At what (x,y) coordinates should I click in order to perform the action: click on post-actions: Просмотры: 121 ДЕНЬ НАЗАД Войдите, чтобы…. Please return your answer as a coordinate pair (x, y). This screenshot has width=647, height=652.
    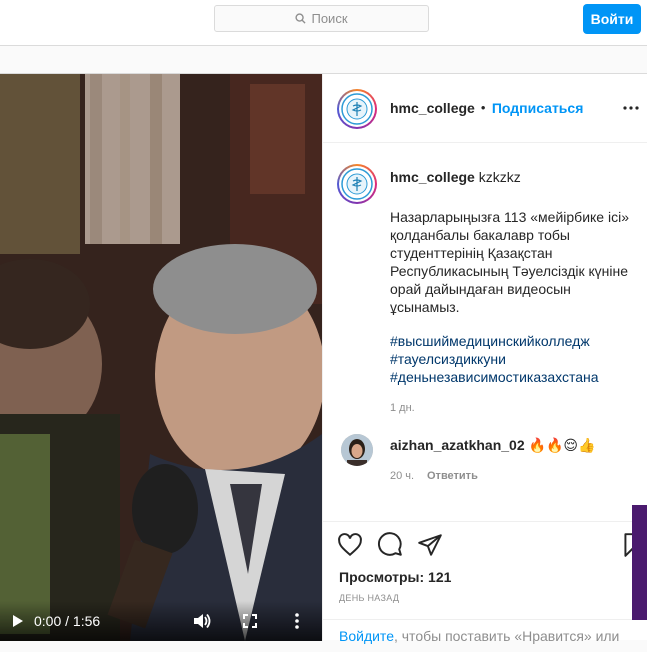
    Looking at the image, I should click on (485, 582).